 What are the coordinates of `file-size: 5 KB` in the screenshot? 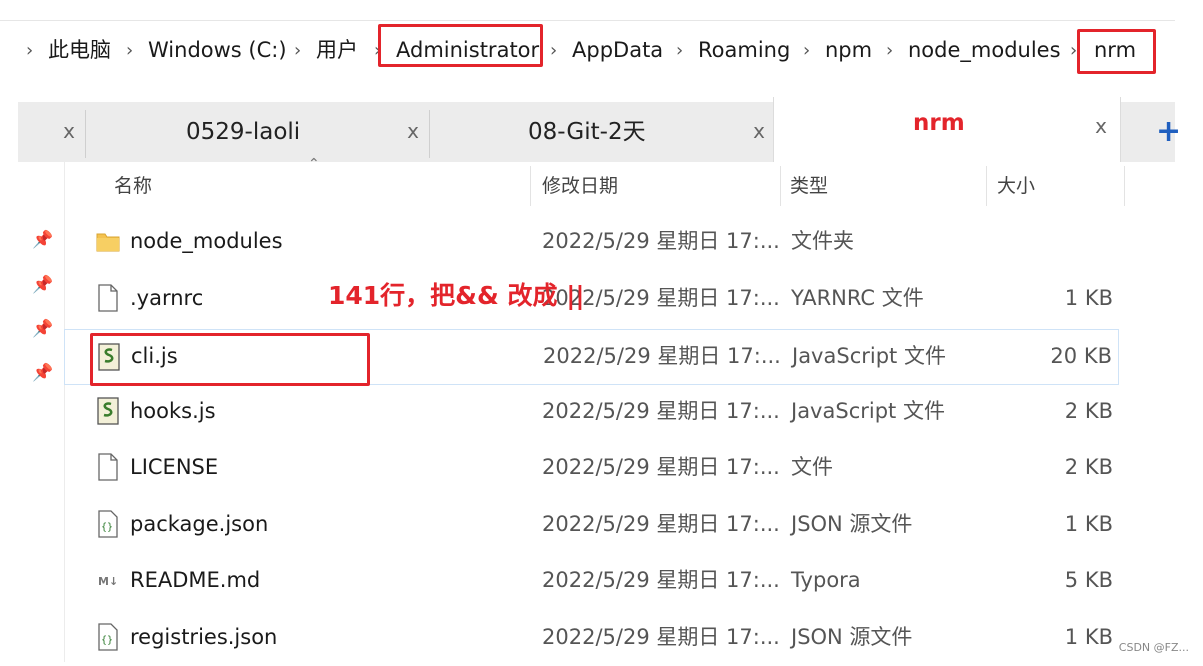 It's located at (1088, 580).